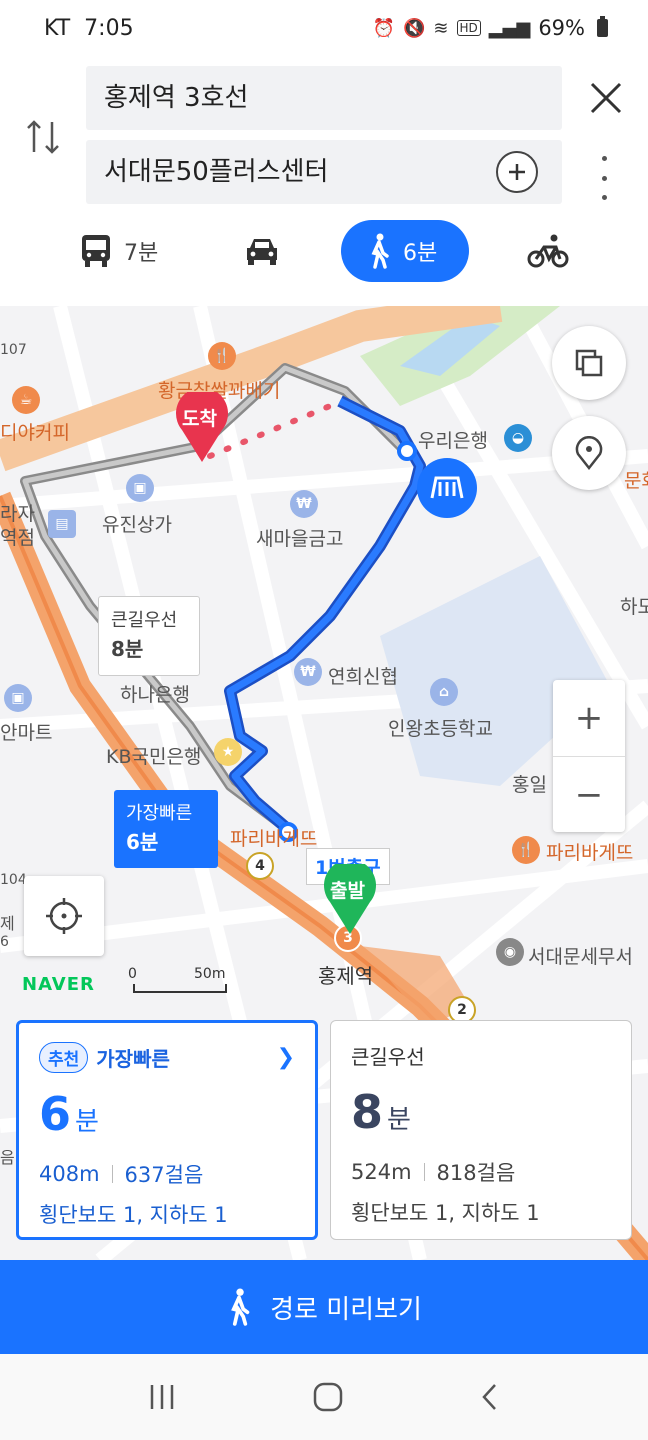 The height and width of the screenshot is (1440, 648). Describe the element at coordinates (476, 1173) in the screenshot. I see `route-steps: 818걸음` at that location.